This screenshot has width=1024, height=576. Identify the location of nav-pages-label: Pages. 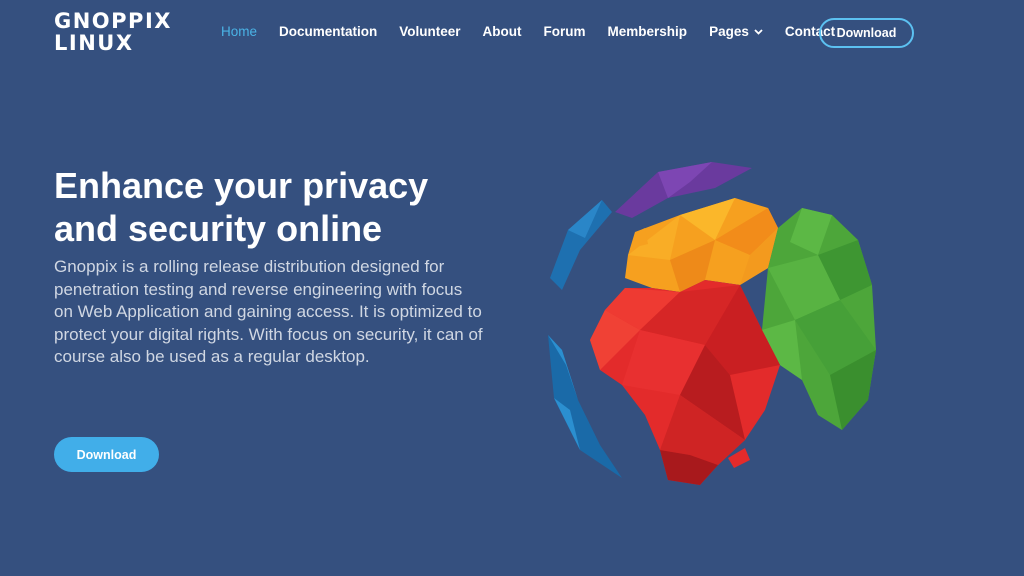
(729, 31).